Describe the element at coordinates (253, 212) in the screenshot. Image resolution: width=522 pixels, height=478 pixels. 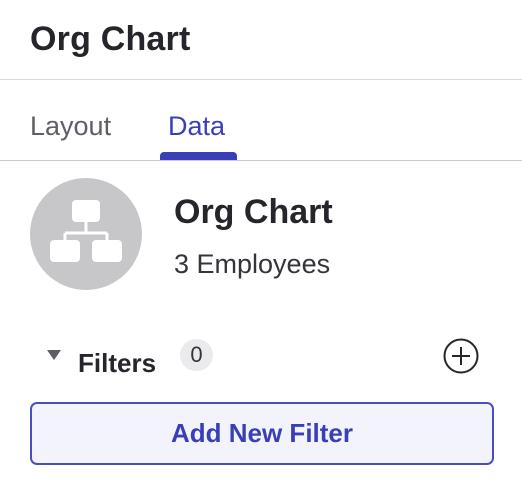
I see `summary-title: Org Chart` at that location.